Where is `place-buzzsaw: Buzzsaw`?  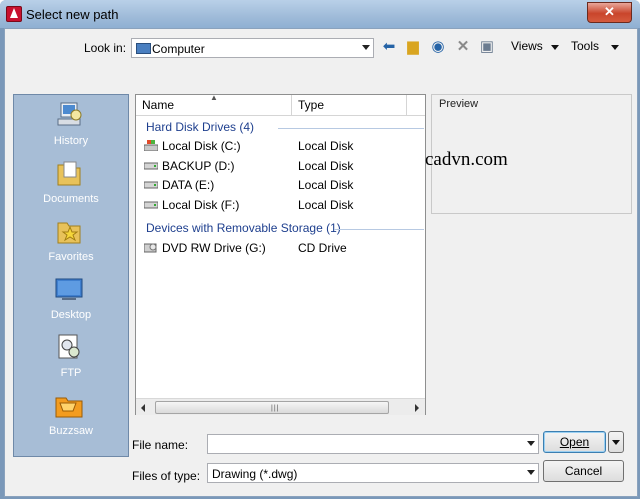
place-buzzsaw: Buzzsaw is located at coordinates (71, 415).